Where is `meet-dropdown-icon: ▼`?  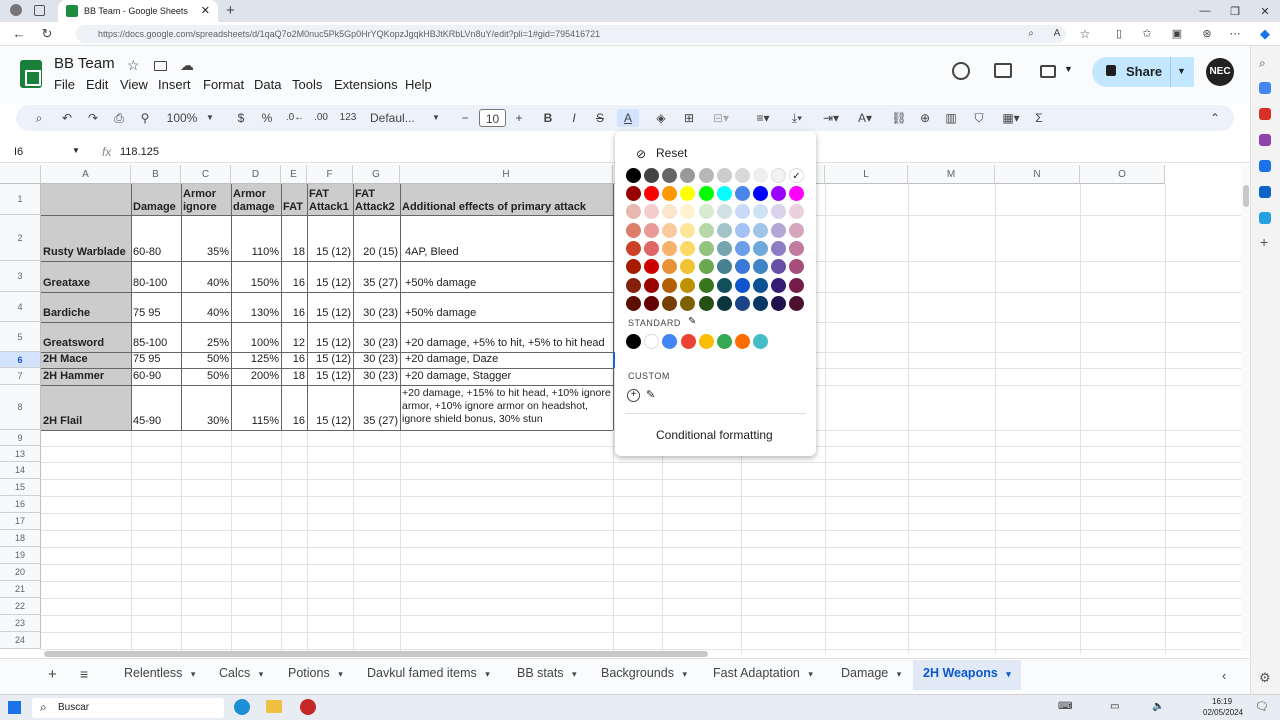 meet-dropdown-icon: ▼ is located at coordinates (1068, 69).